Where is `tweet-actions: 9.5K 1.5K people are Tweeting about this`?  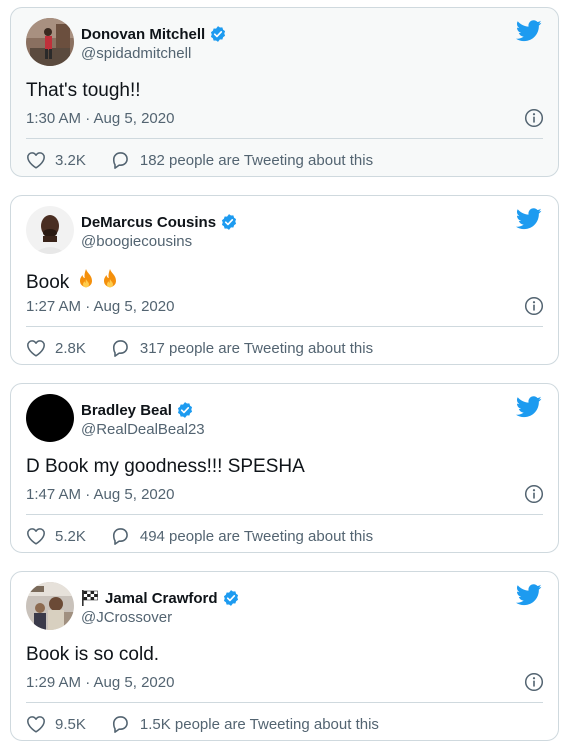 tweet-actions: 9.5K 1.5K people are Tweeting about this is located at coordinates (202, 724).